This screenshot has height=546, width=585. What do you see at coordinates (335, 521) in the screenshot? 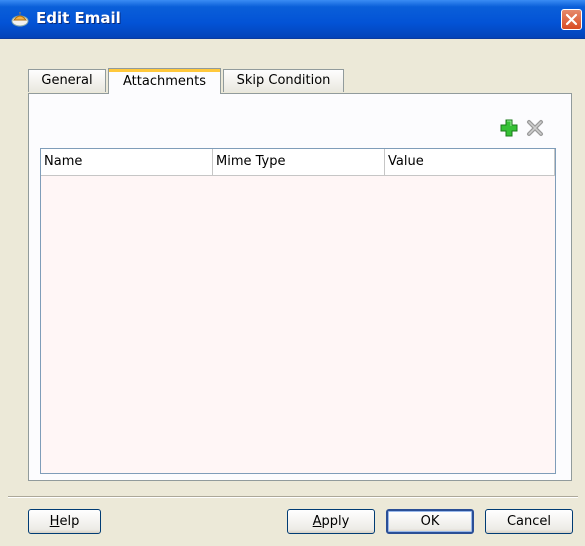
I see `apply-label-rest: pply` at bounding box center [335, 521].